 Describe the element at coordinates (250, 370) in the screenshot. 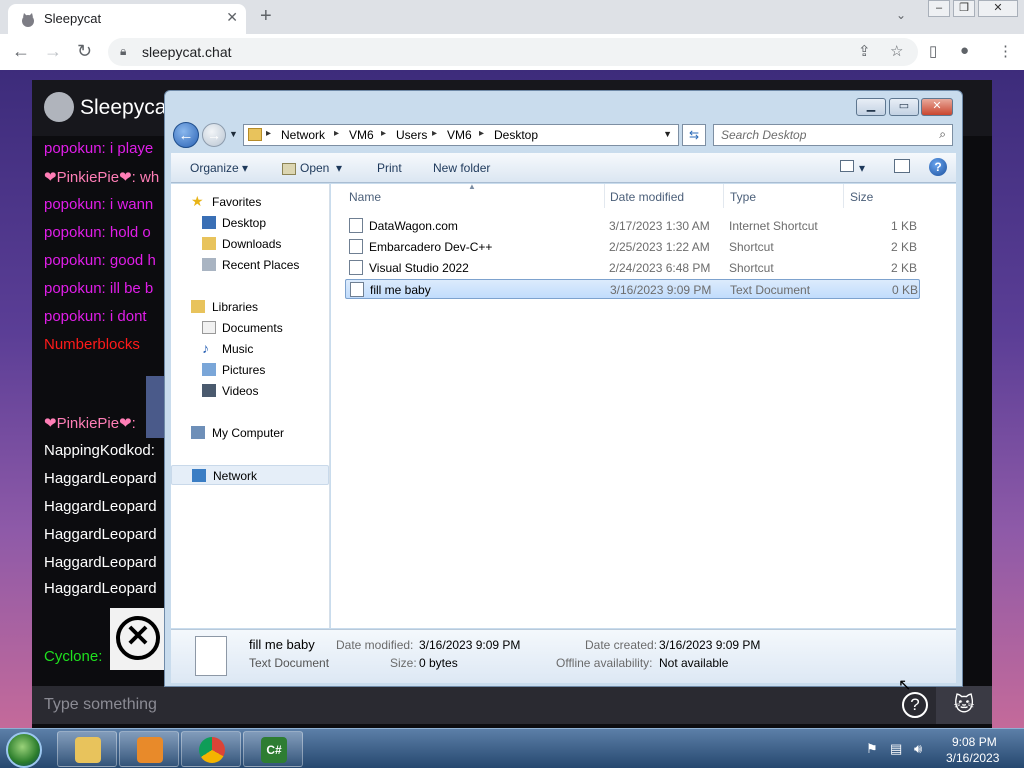

I see `nav-pictures: Pictures` at that location.